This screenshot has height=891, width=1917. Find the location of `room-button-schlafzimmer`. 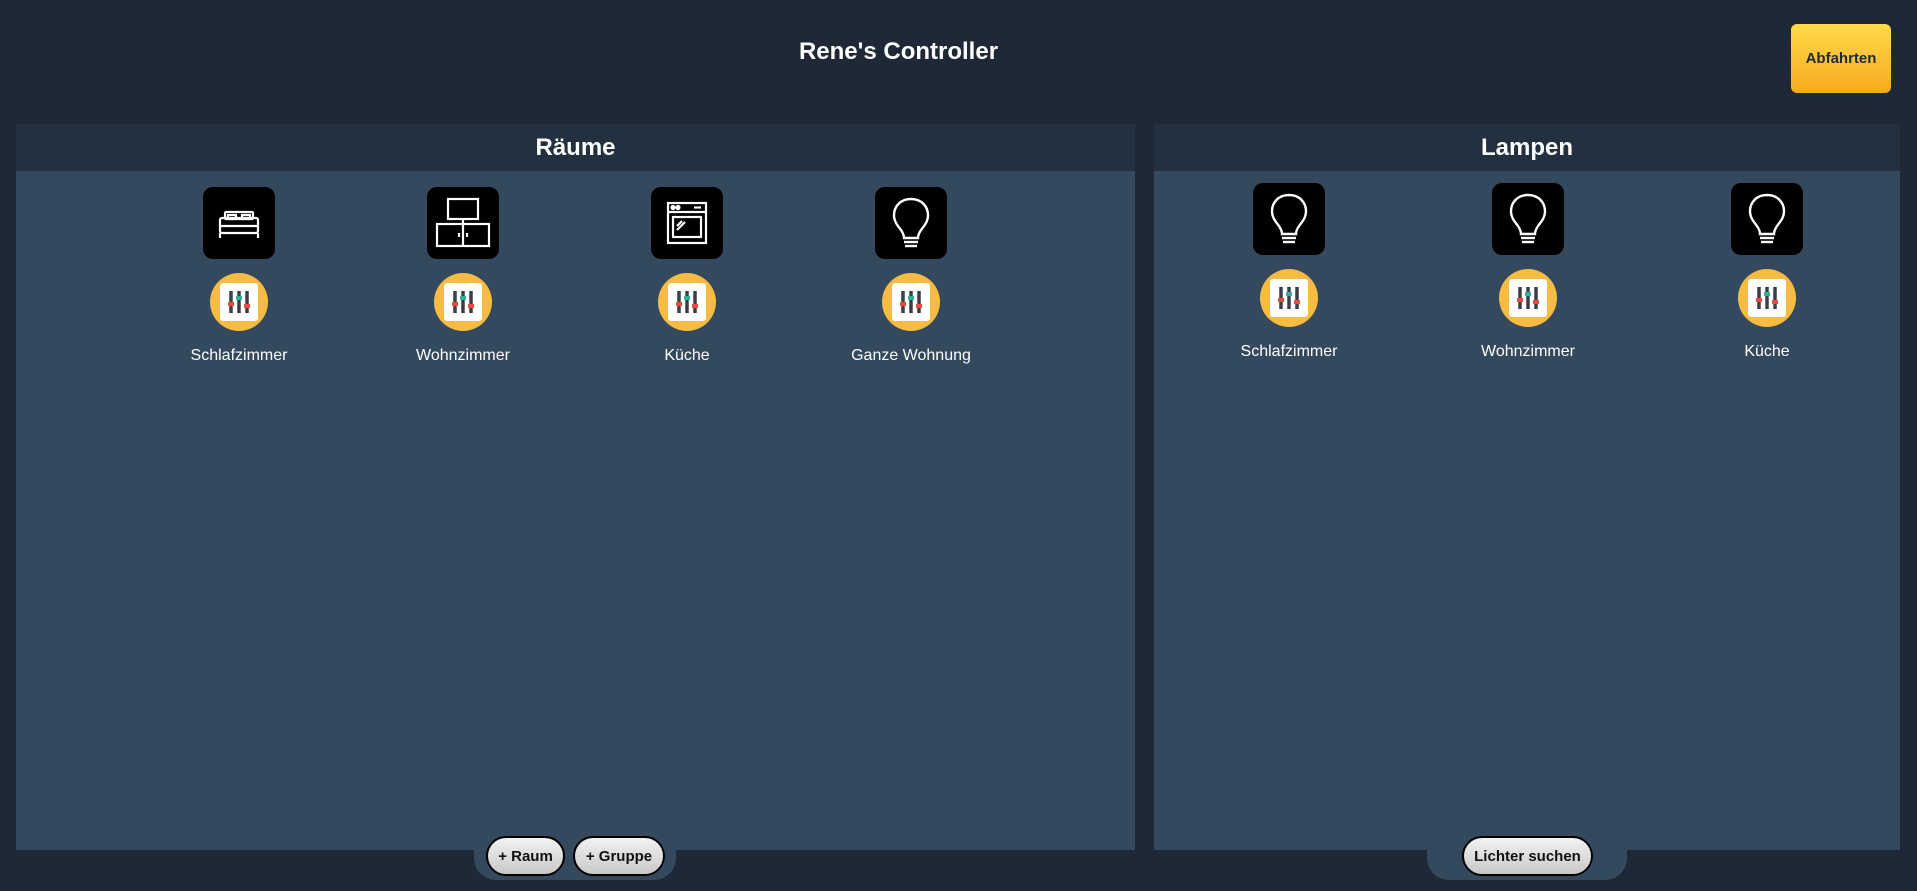

room-button-schlafzimmer is located at coordinates (239, 223).